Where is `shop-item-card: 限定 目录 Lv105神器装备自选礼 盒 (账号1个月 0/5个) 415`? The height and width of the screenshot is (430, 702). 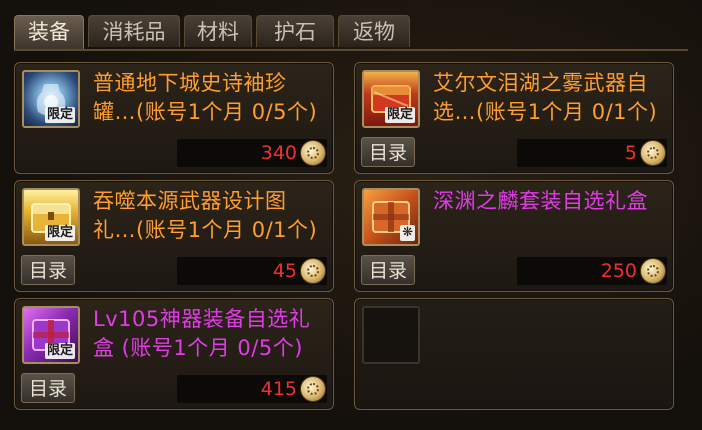
shop-item-card: 限定 目录 Lv105神器装备自选礼 盒 (账号1个月 0/5个) 415 is located at coordinates (174, 354).